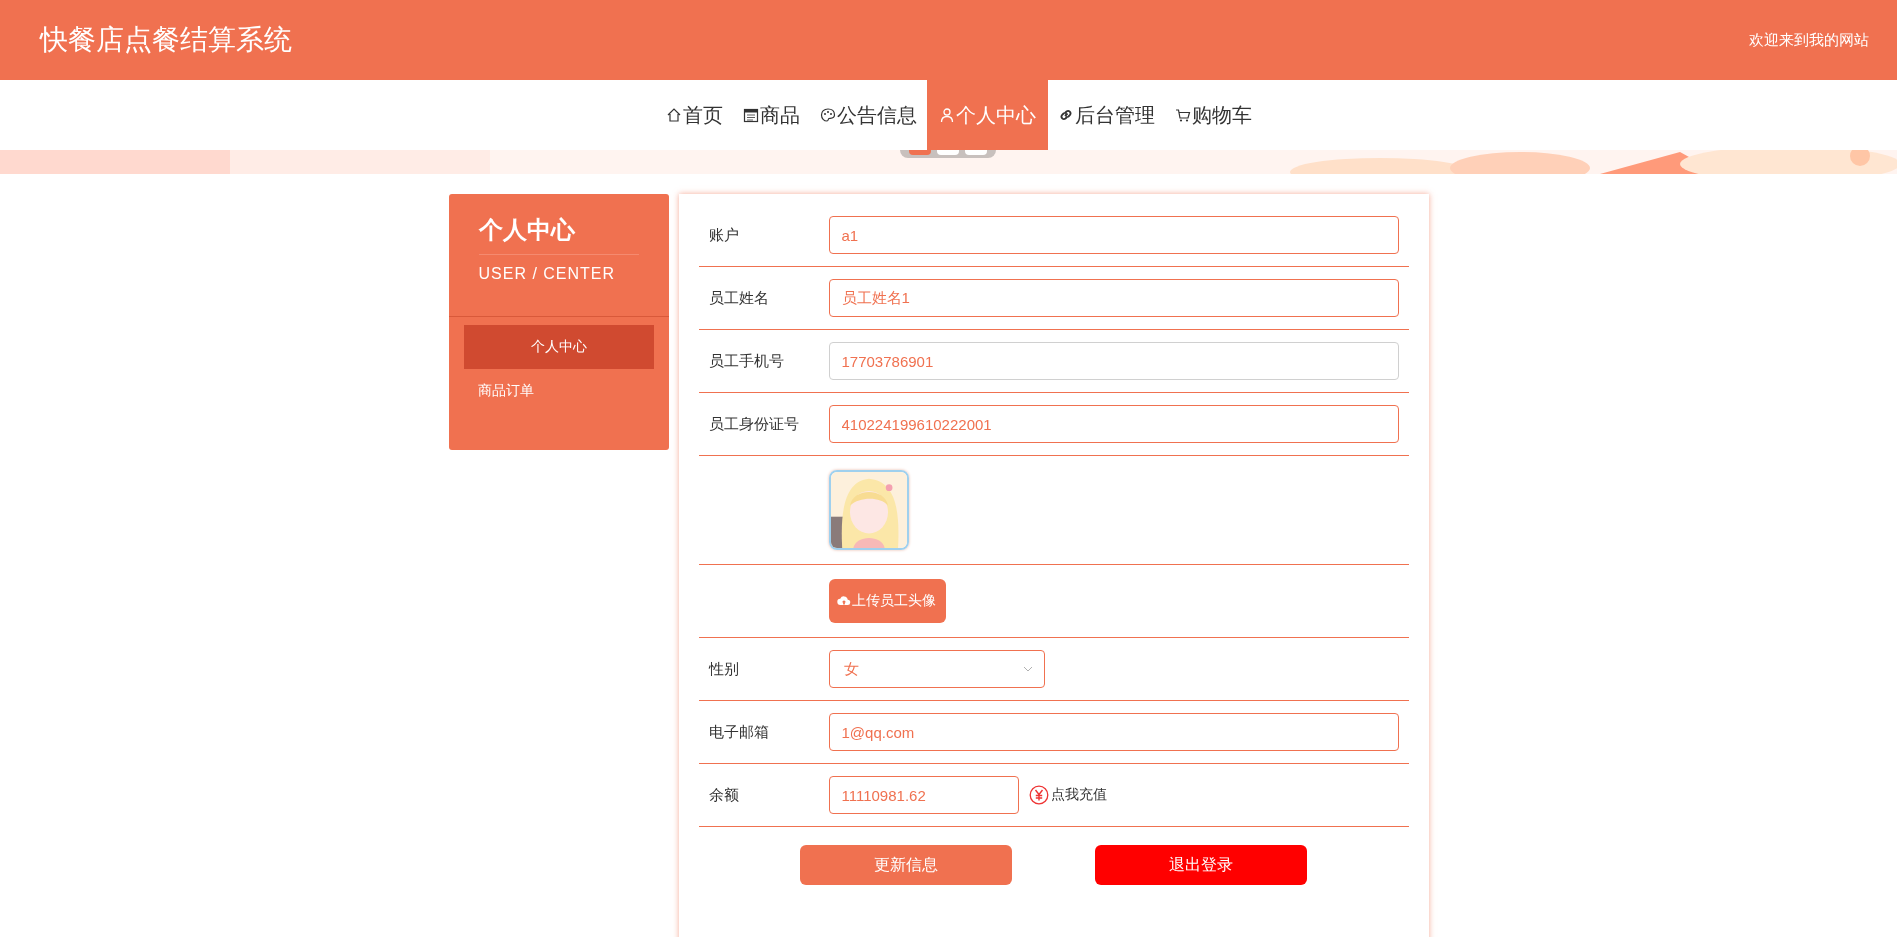 The height and width of the screenshot is (937, 1897). What do you see at coordinates (738, 298) in the screenshot?
I see `field-label: 员工姓名` at bounding box center [738, 298].